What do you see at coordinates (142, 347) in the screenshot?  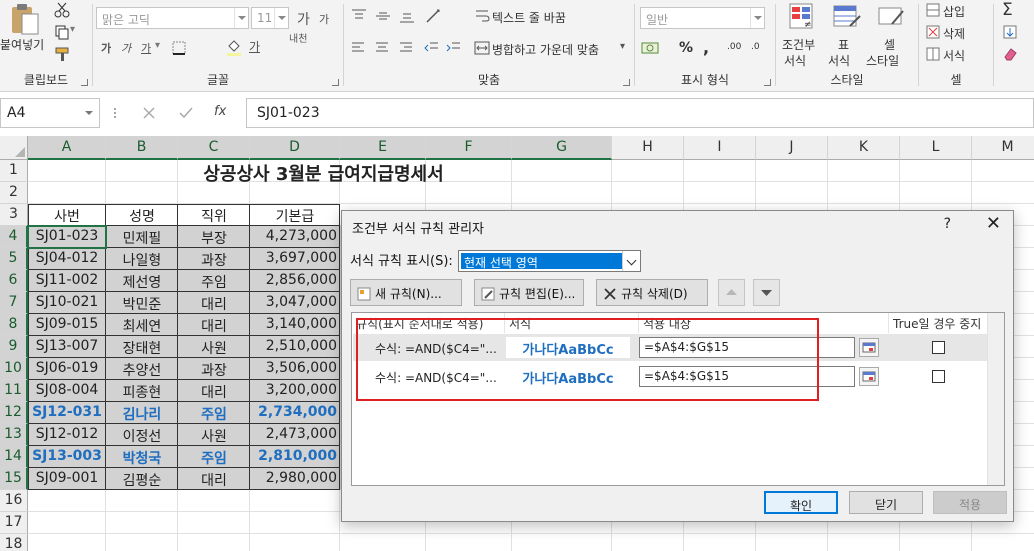 I see `table-cell: 장태현` at bounding box center [142, 347].